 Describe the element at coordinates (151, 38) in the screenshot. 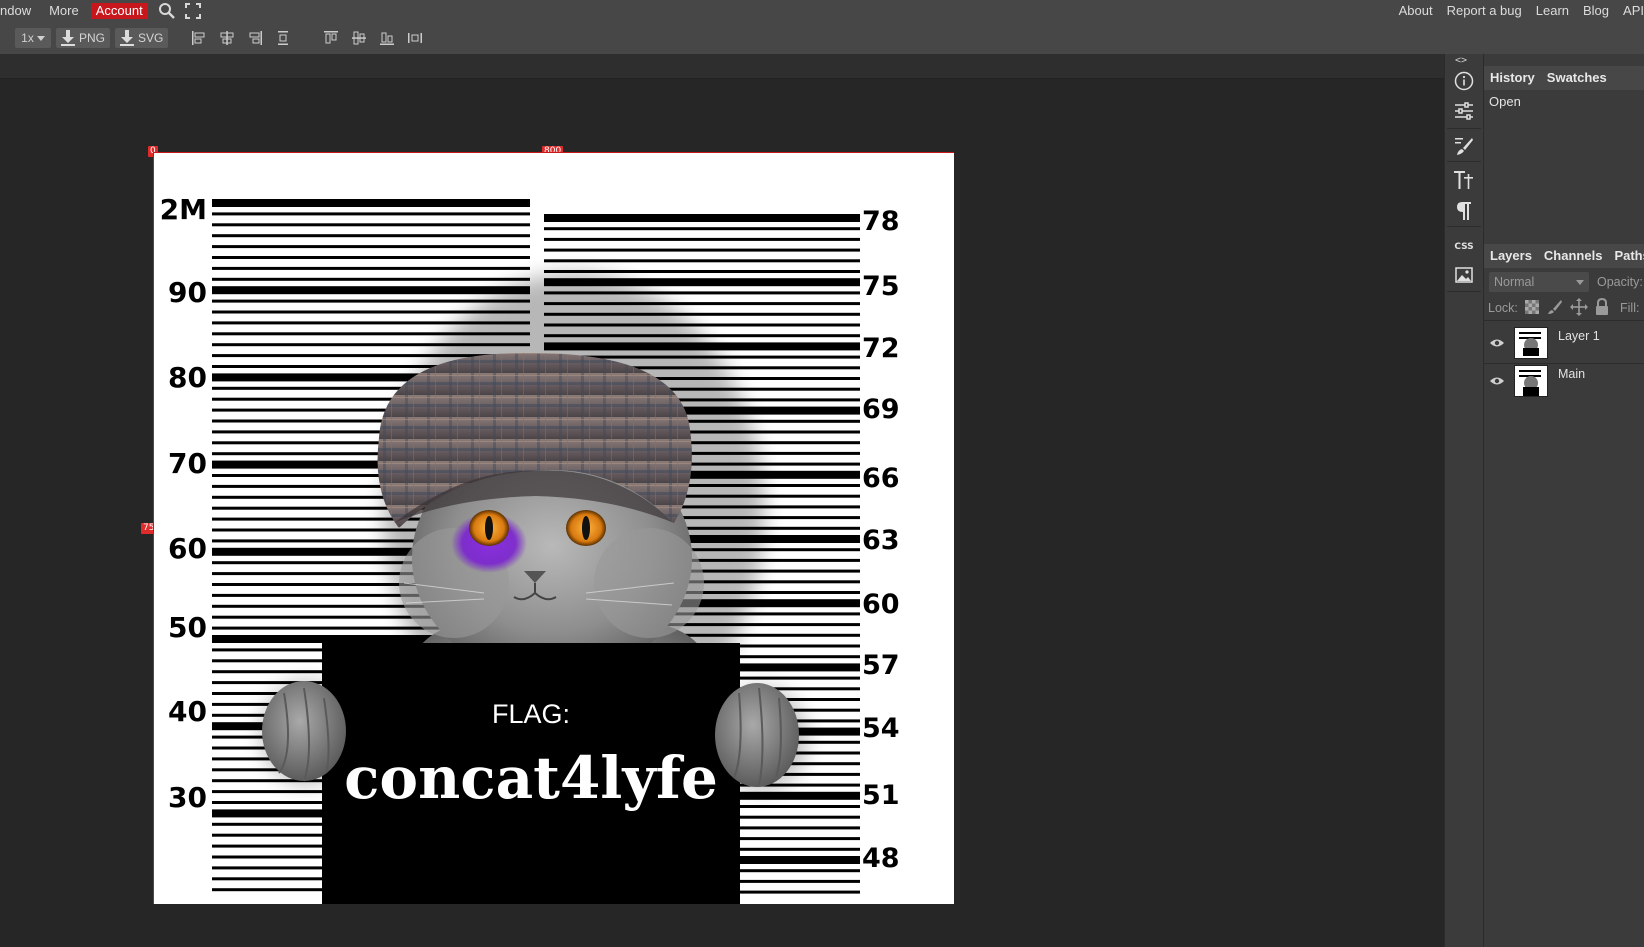

I see `export-svg-label: SVG` at that location.